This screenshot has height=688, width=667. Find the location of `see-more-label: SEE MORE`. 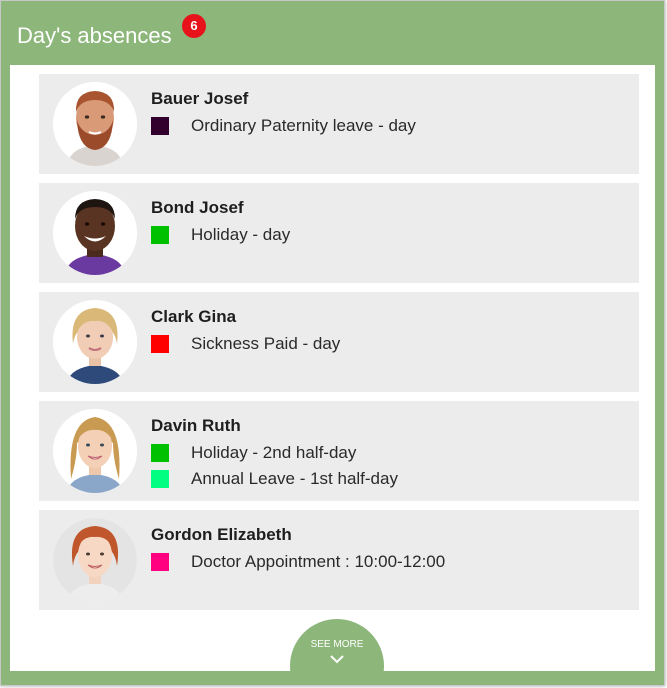

see-more-label: SEE MORE is located at coordinates (337, 644).